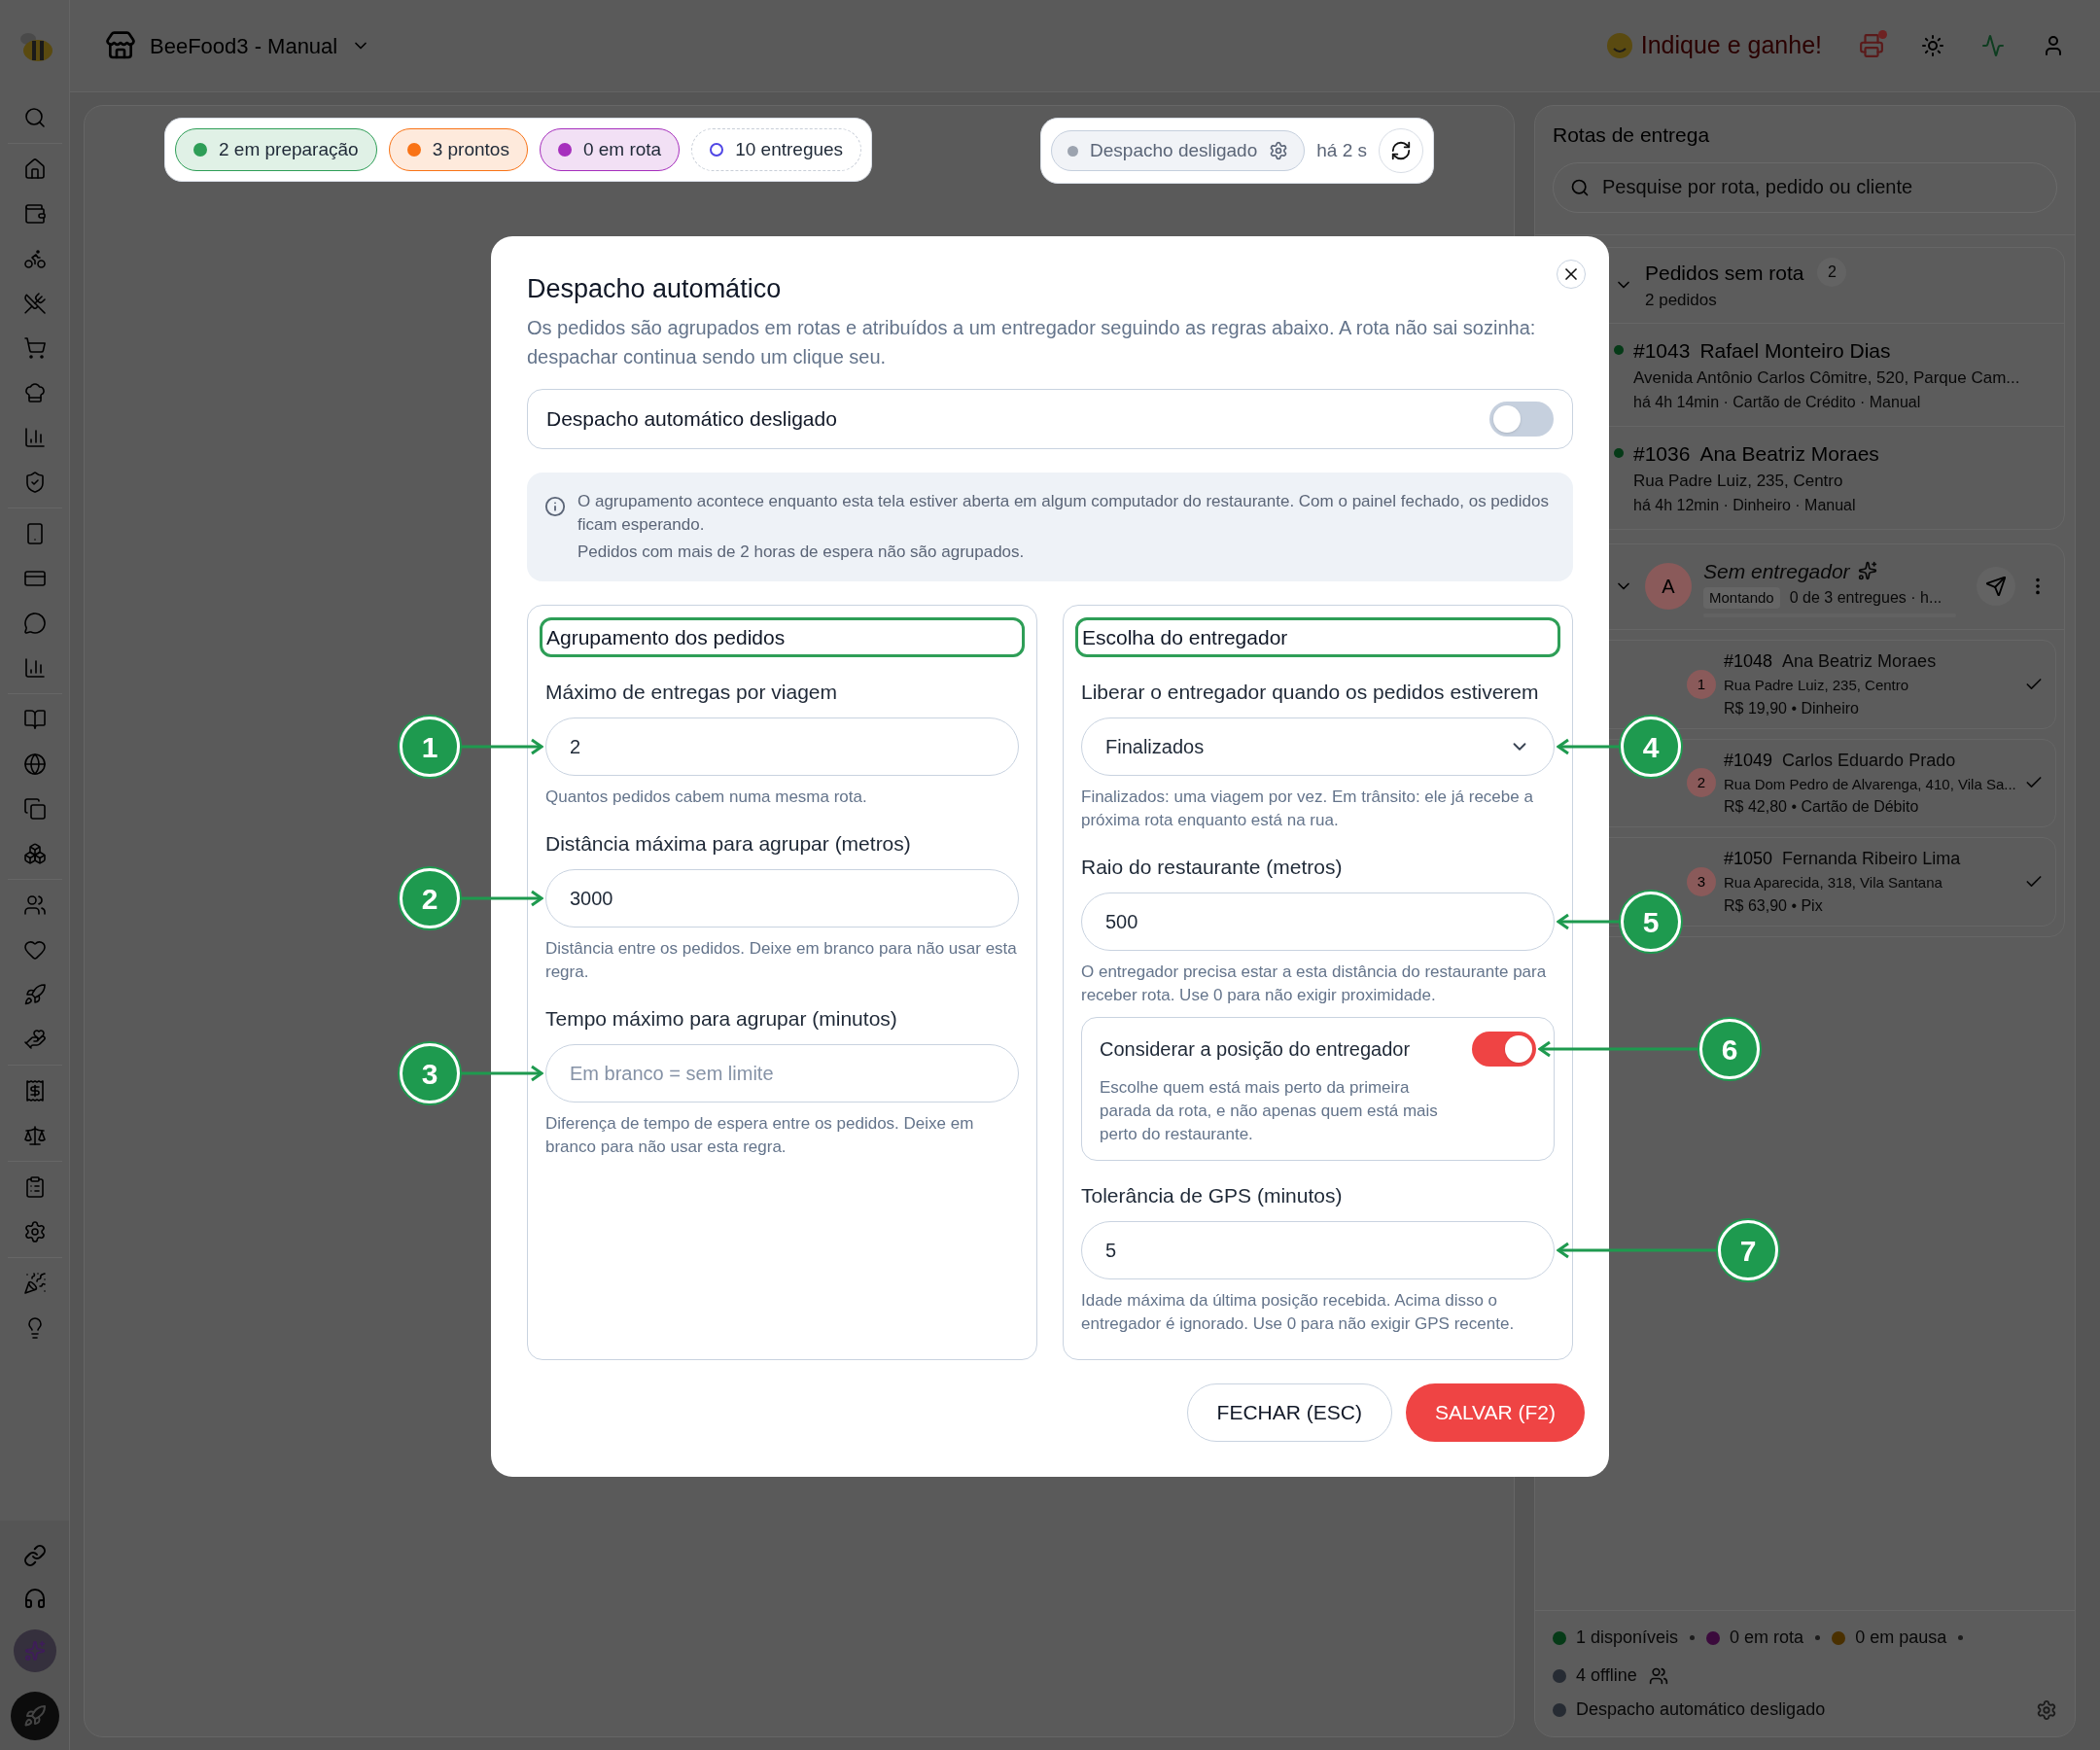  Describe the element at coordinates (721, 1019) in the screenshot. I see `field-label: Tempo máximo para agrupar (minutos)` at that location.